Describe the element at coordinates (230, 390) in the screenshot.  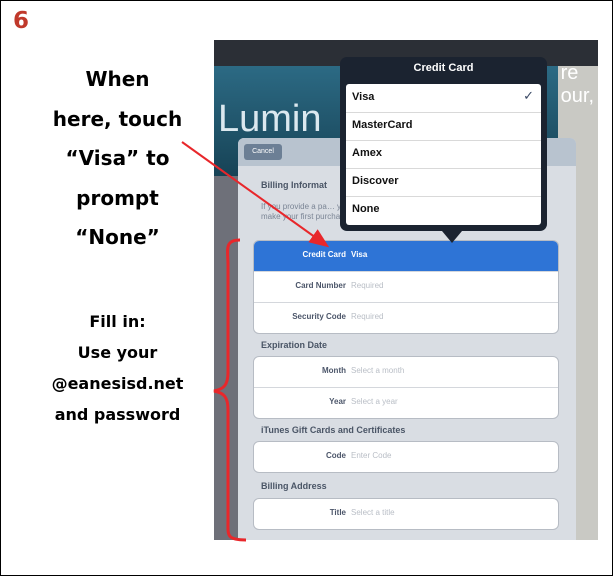
I see `brace-bracket` at that location.